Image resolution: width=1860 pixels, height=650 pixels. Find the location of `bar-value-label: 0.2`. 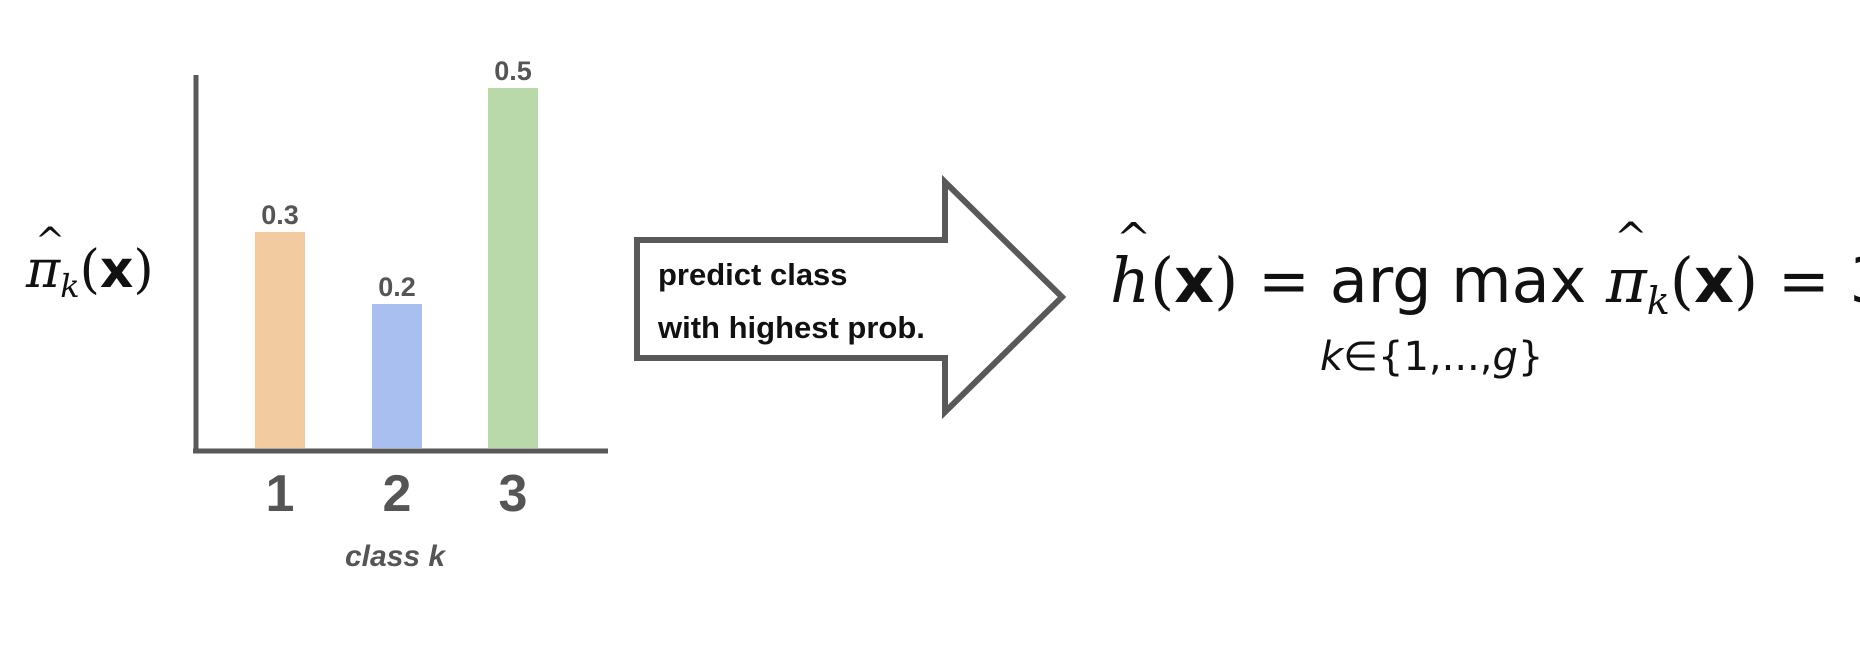

bar-value-label: 0.2 is located at coordinates (397, 287).